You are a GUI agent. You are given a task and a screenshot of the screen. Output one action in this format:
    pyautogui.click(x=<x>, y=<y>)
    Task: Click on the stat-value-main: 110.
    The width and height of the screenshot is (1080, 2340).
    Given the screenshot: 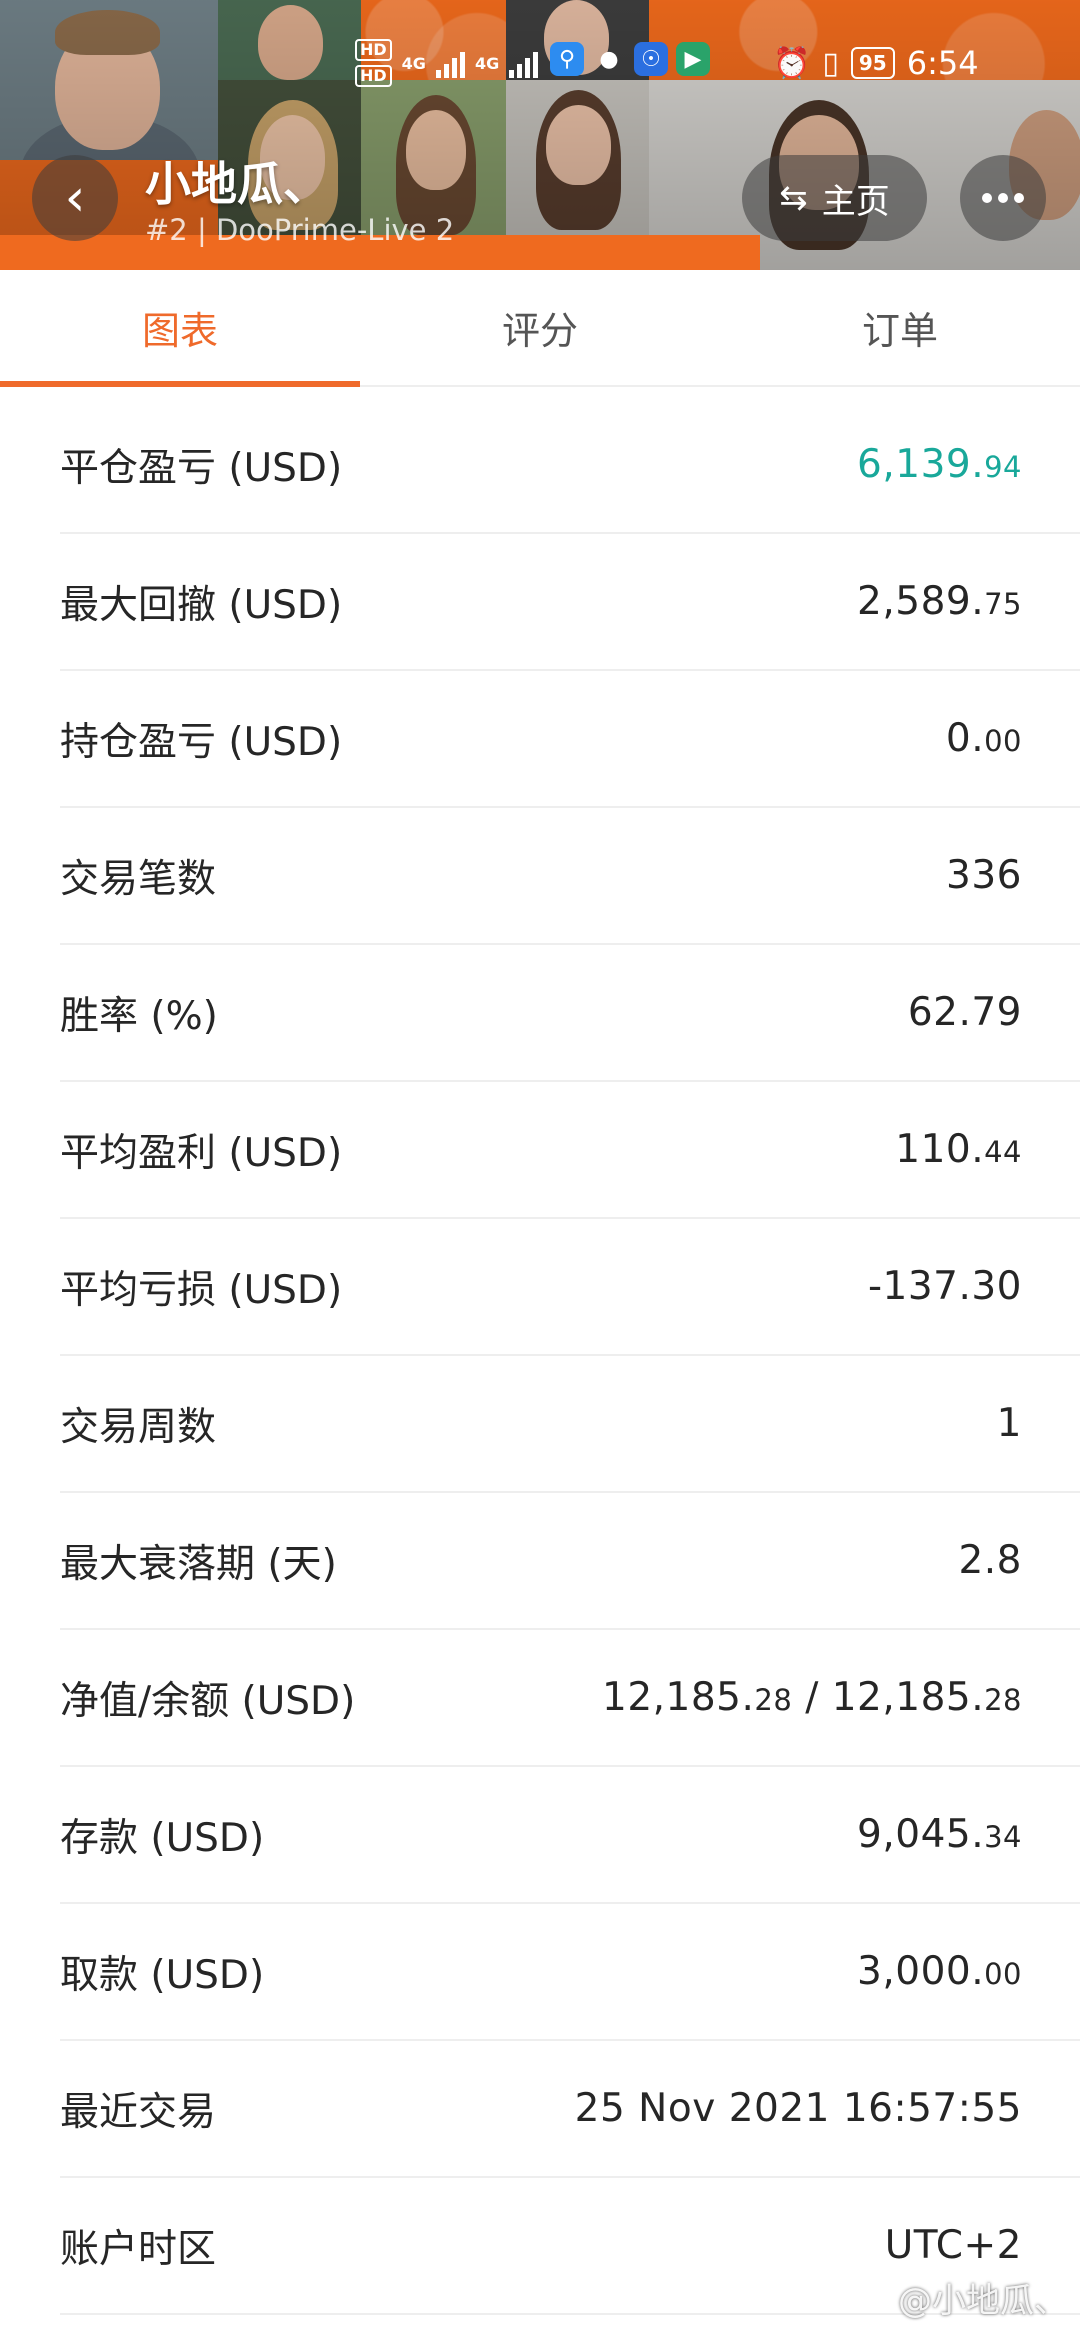 What is the action you would take?
    pyautogui.click(x=940, y=1149)
    